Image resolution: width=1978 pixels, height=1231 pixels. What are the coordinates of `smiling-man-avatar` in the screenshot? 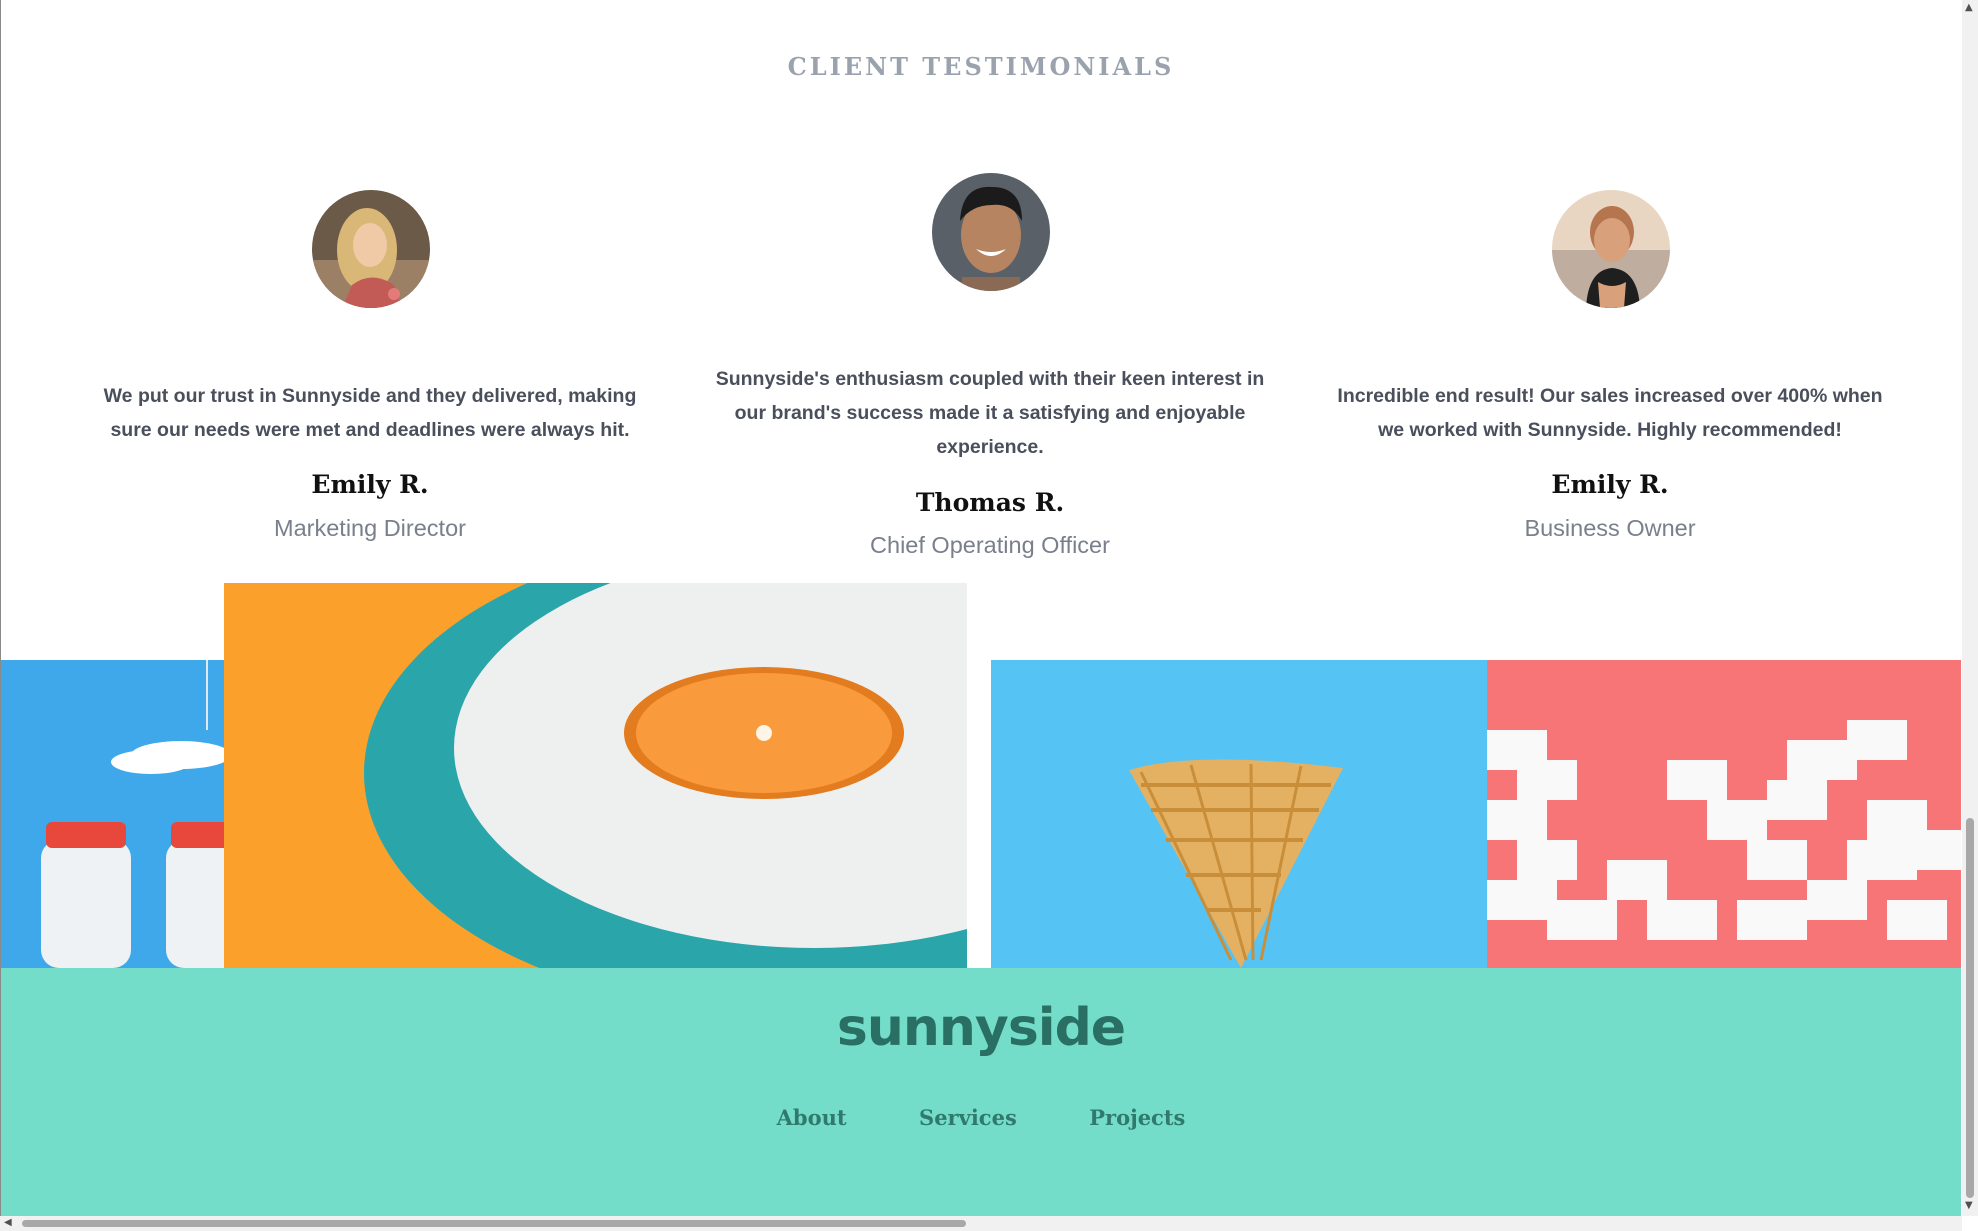 It's located at (991, 232).